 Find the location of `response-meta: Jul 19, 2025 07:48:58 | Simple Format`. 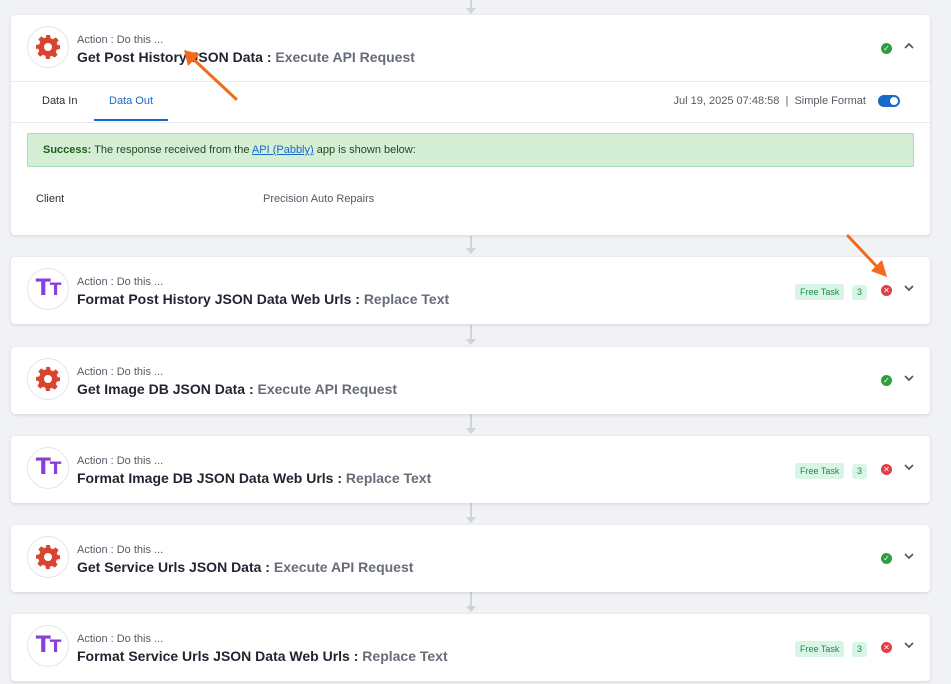

response-meta: Jul 19, 2025 07:48:58 | Simple Format is located at coordinates (770, 101).